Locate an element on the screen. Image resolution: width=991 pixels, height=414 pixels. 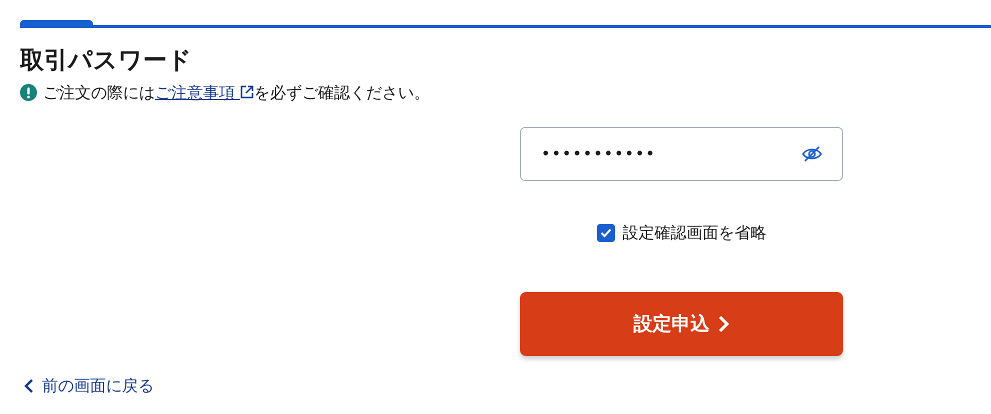
back-link: 前の画面に戻る is located at coordinates (89, 386).